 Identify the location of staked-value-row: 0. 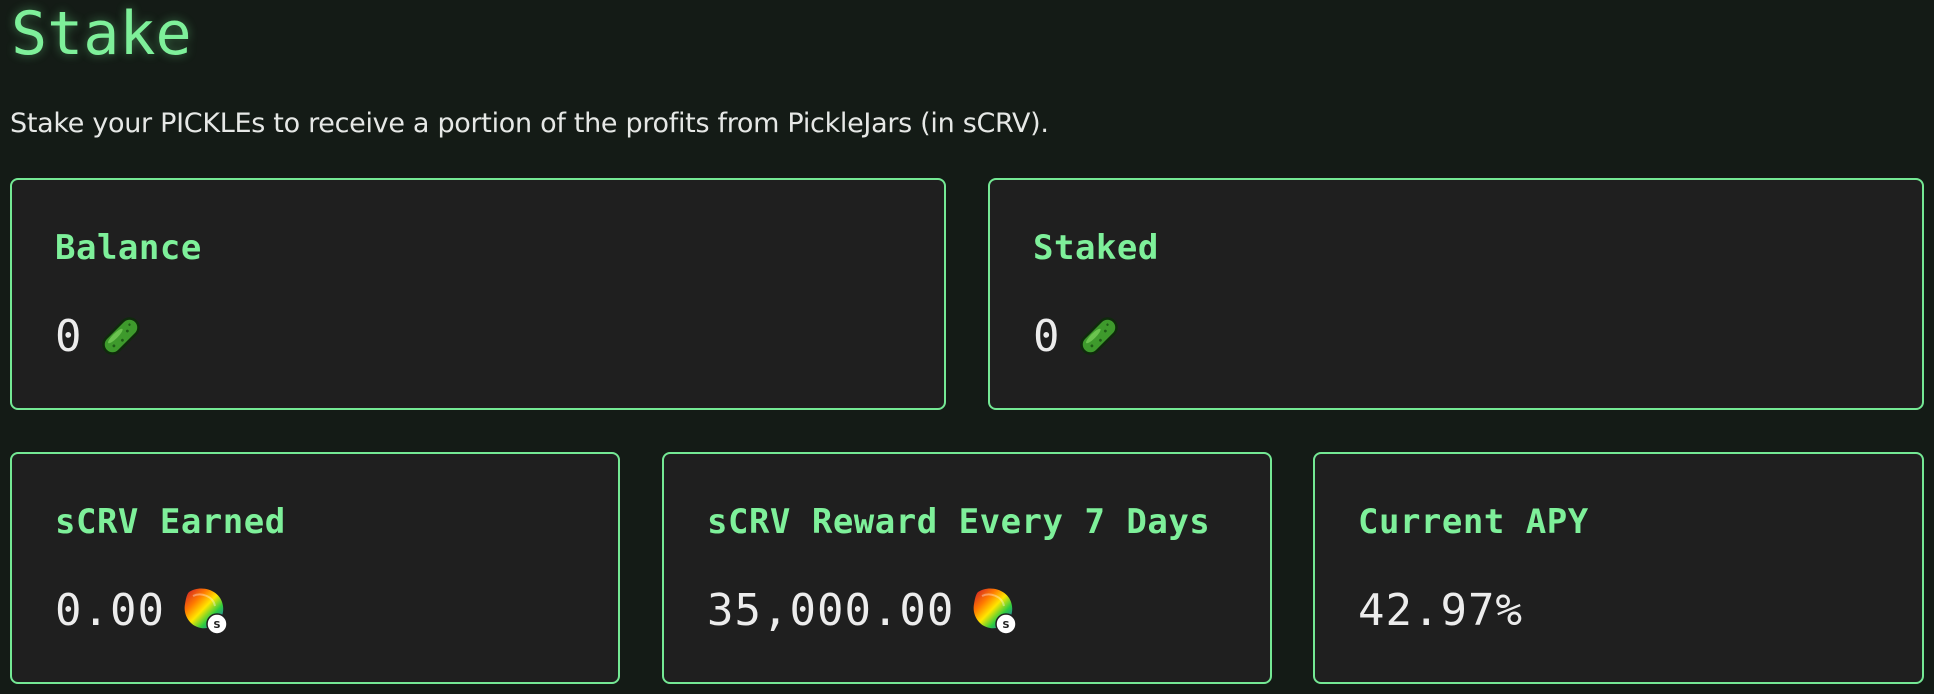
(1078, 336).